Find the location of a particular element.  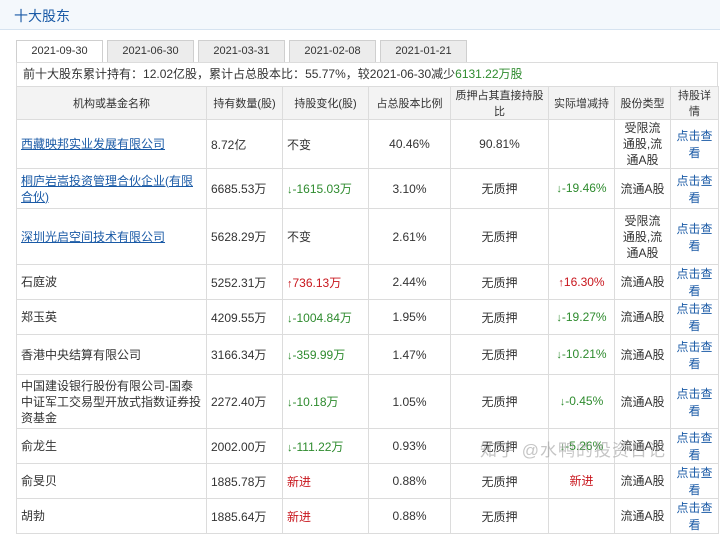

ratio-cell: 2.61% is located at coordinates (409, 236).